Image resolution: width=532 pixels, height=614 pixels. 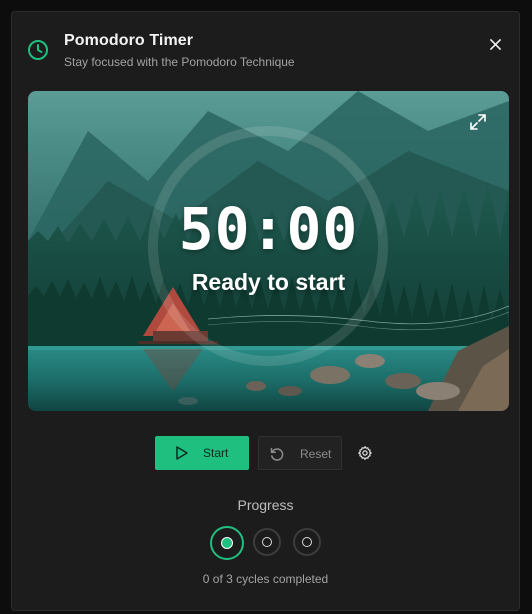 What do you see at coordinates (268, 282) in the screenshot?
I see `timer-status: Ready to start` at bounding box center [268, 282].